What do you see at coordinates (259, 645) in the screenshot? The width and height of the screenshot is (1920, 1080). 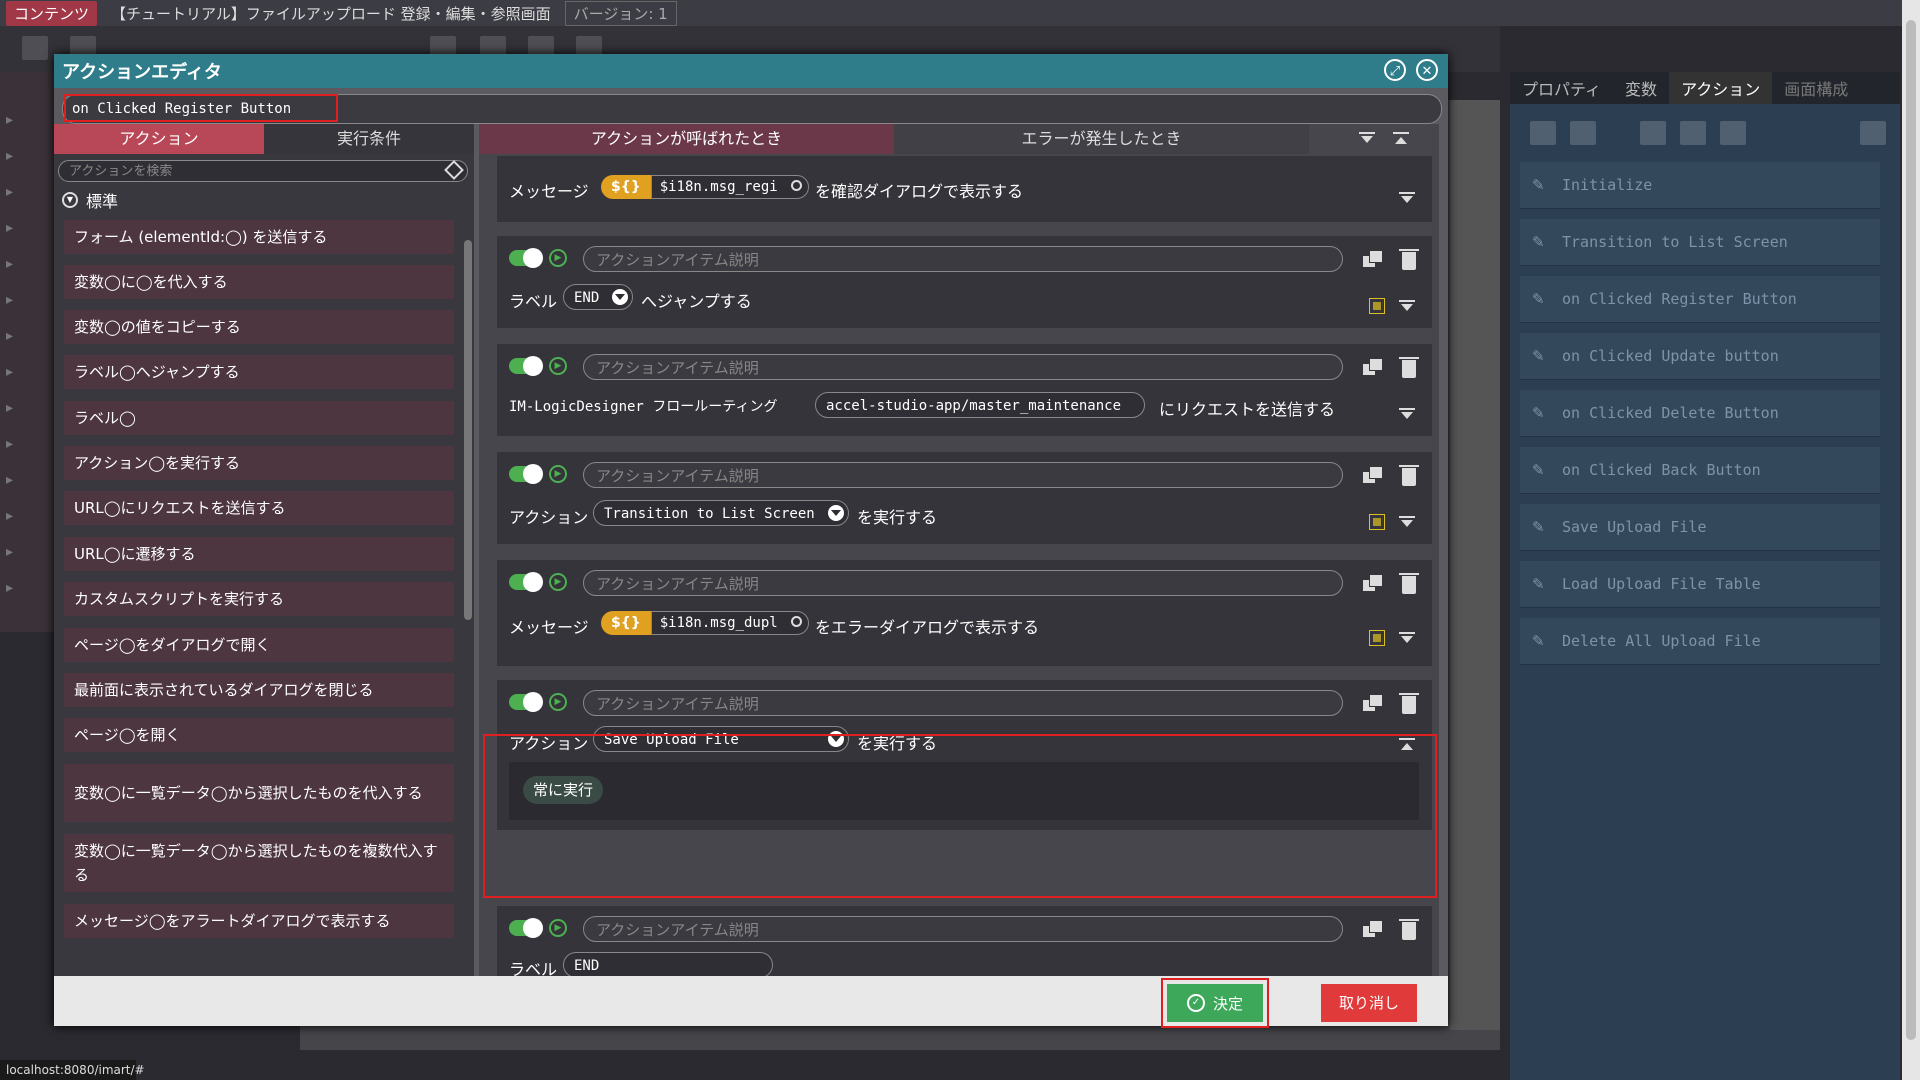 I see `palette-item: ページ◯をダイアログで開く` at bounding box center [259, 645].